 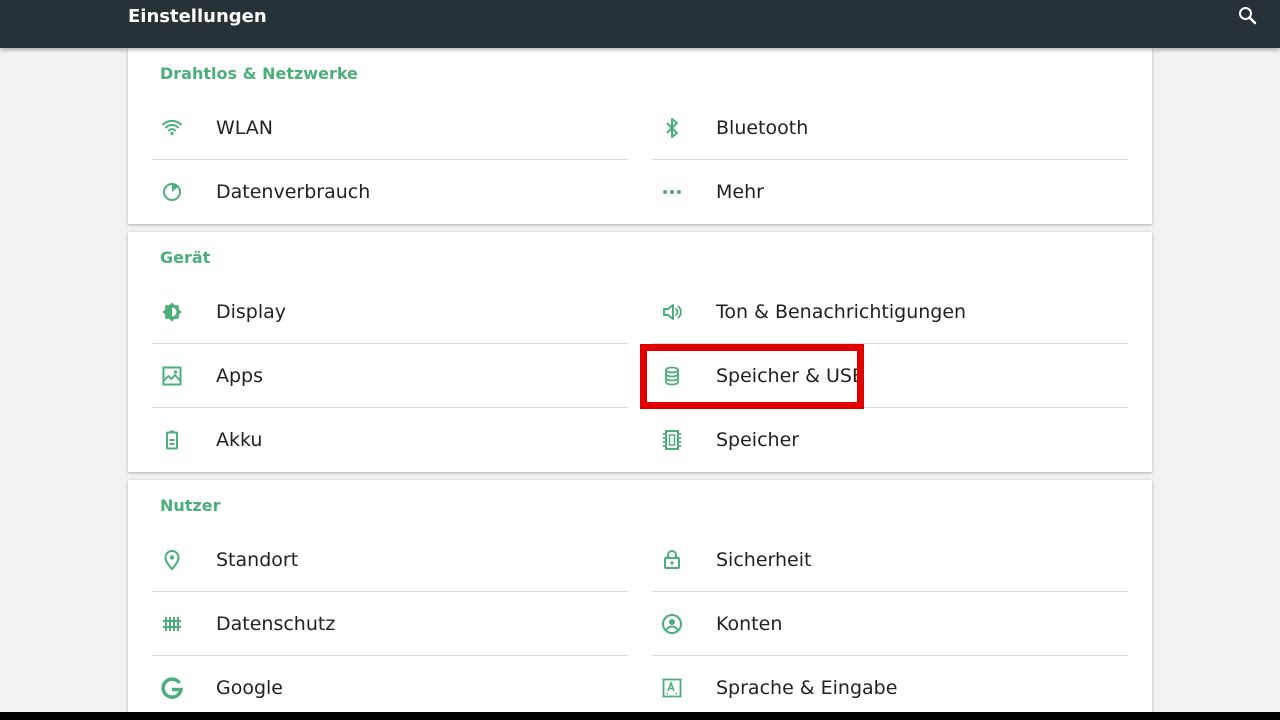 What do you see at coordinates (250, 688) in the screenshot?
I see `settings-item-label: Google` at bounding box center [250, 688].